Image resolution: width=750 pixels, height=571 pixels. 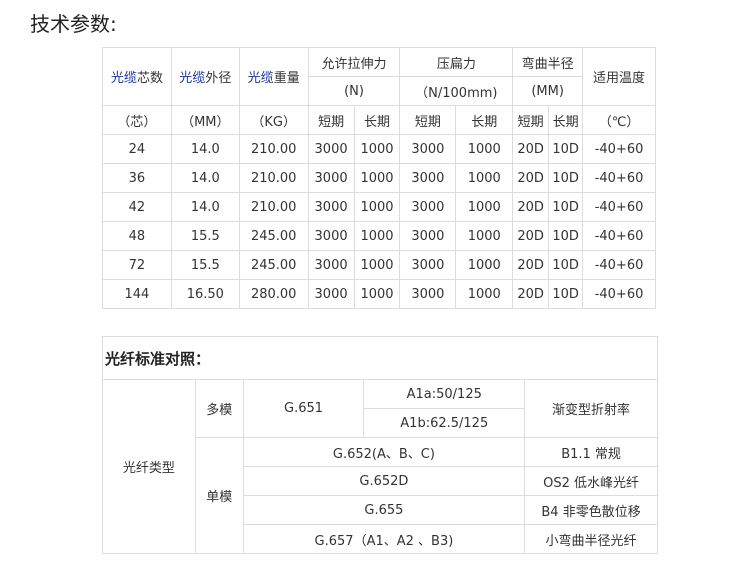 I want to click on singlemode-standard: G.652(A、B、C), so click(x=384, y=452).